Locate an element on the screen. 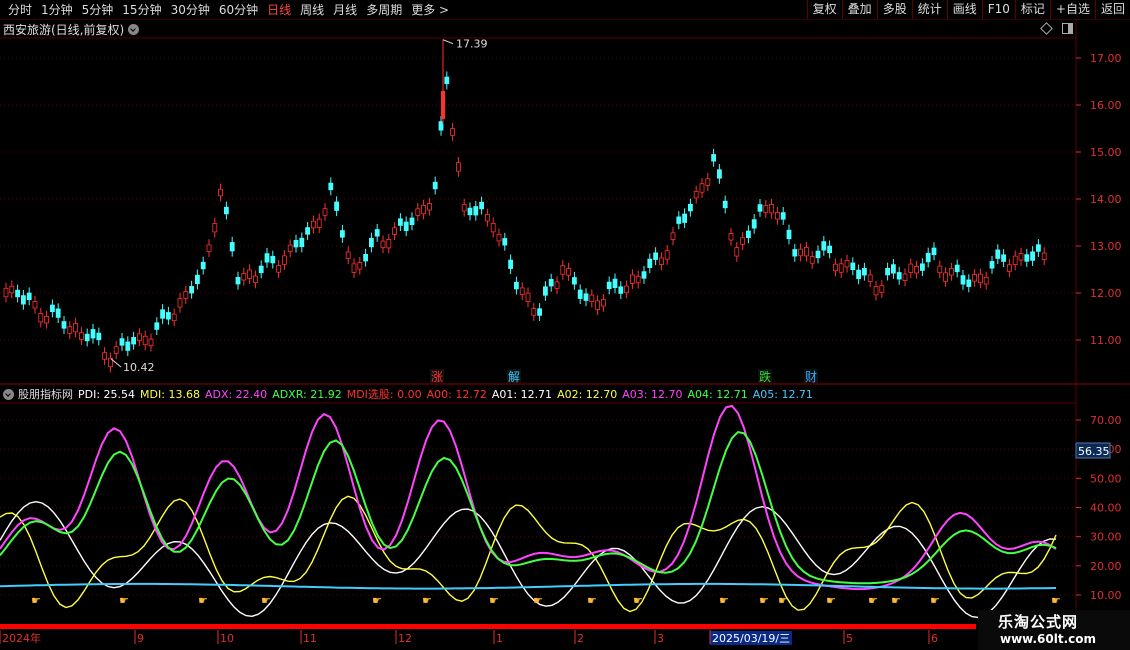 This screenshot has height=650, width=1130. date-label-5: 1 is located at coordinates (499, 638).